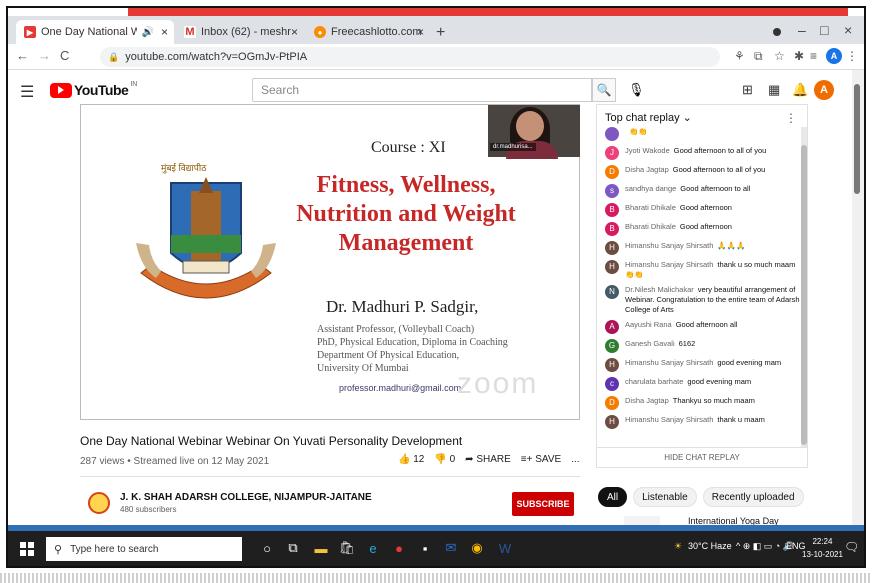  Describe the element at coordinates (505, 548) in the screenshot. I see `word-icon: W` at that location.